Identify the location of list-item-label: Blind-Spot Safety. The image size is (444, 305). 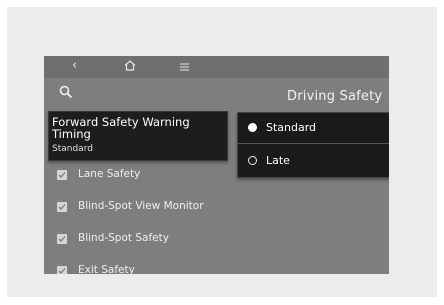
(123, 238).